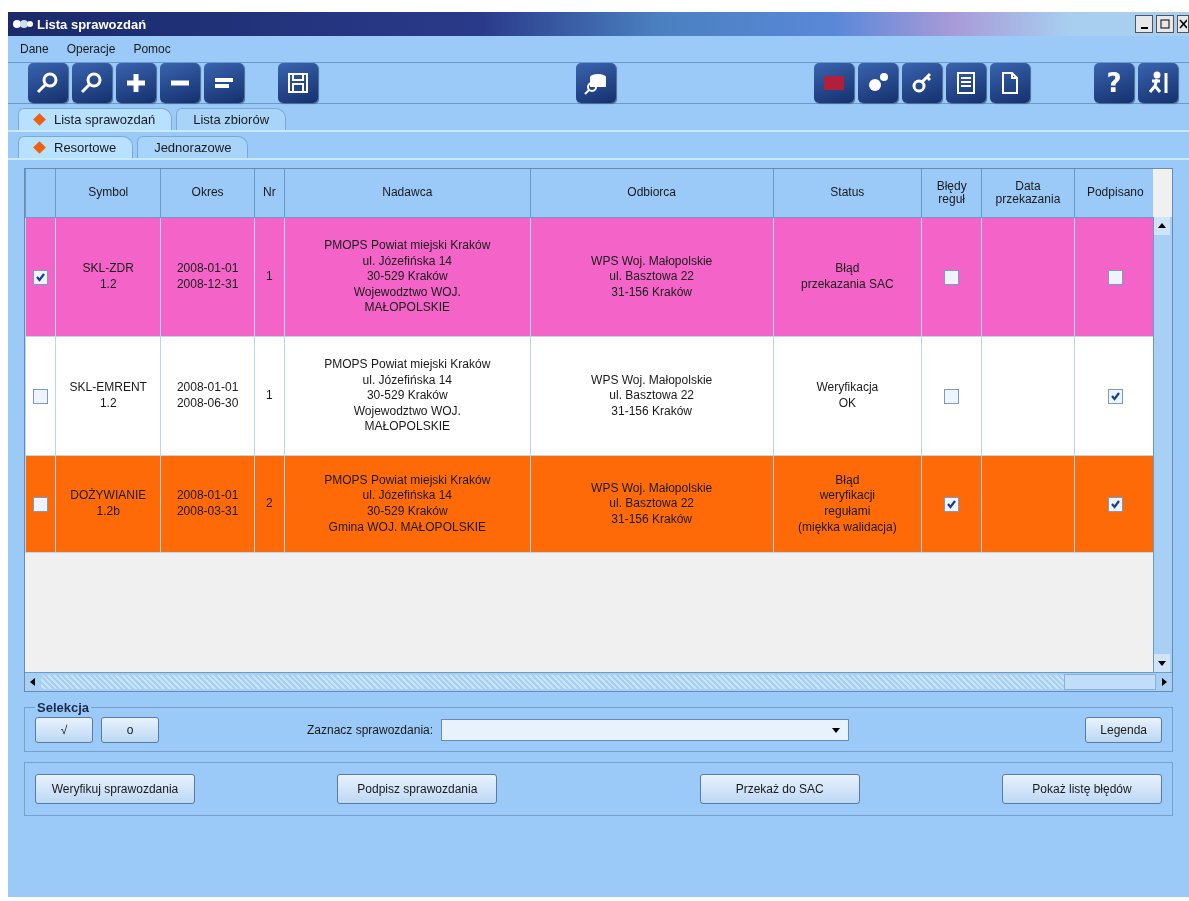 Image resolution: width=1189 pixels, height=901 pixels. What do you see at coordinates (1028, 193) in the screenshot?
I see `column-header: Data przekazania` at bounding box center [1028, 193].